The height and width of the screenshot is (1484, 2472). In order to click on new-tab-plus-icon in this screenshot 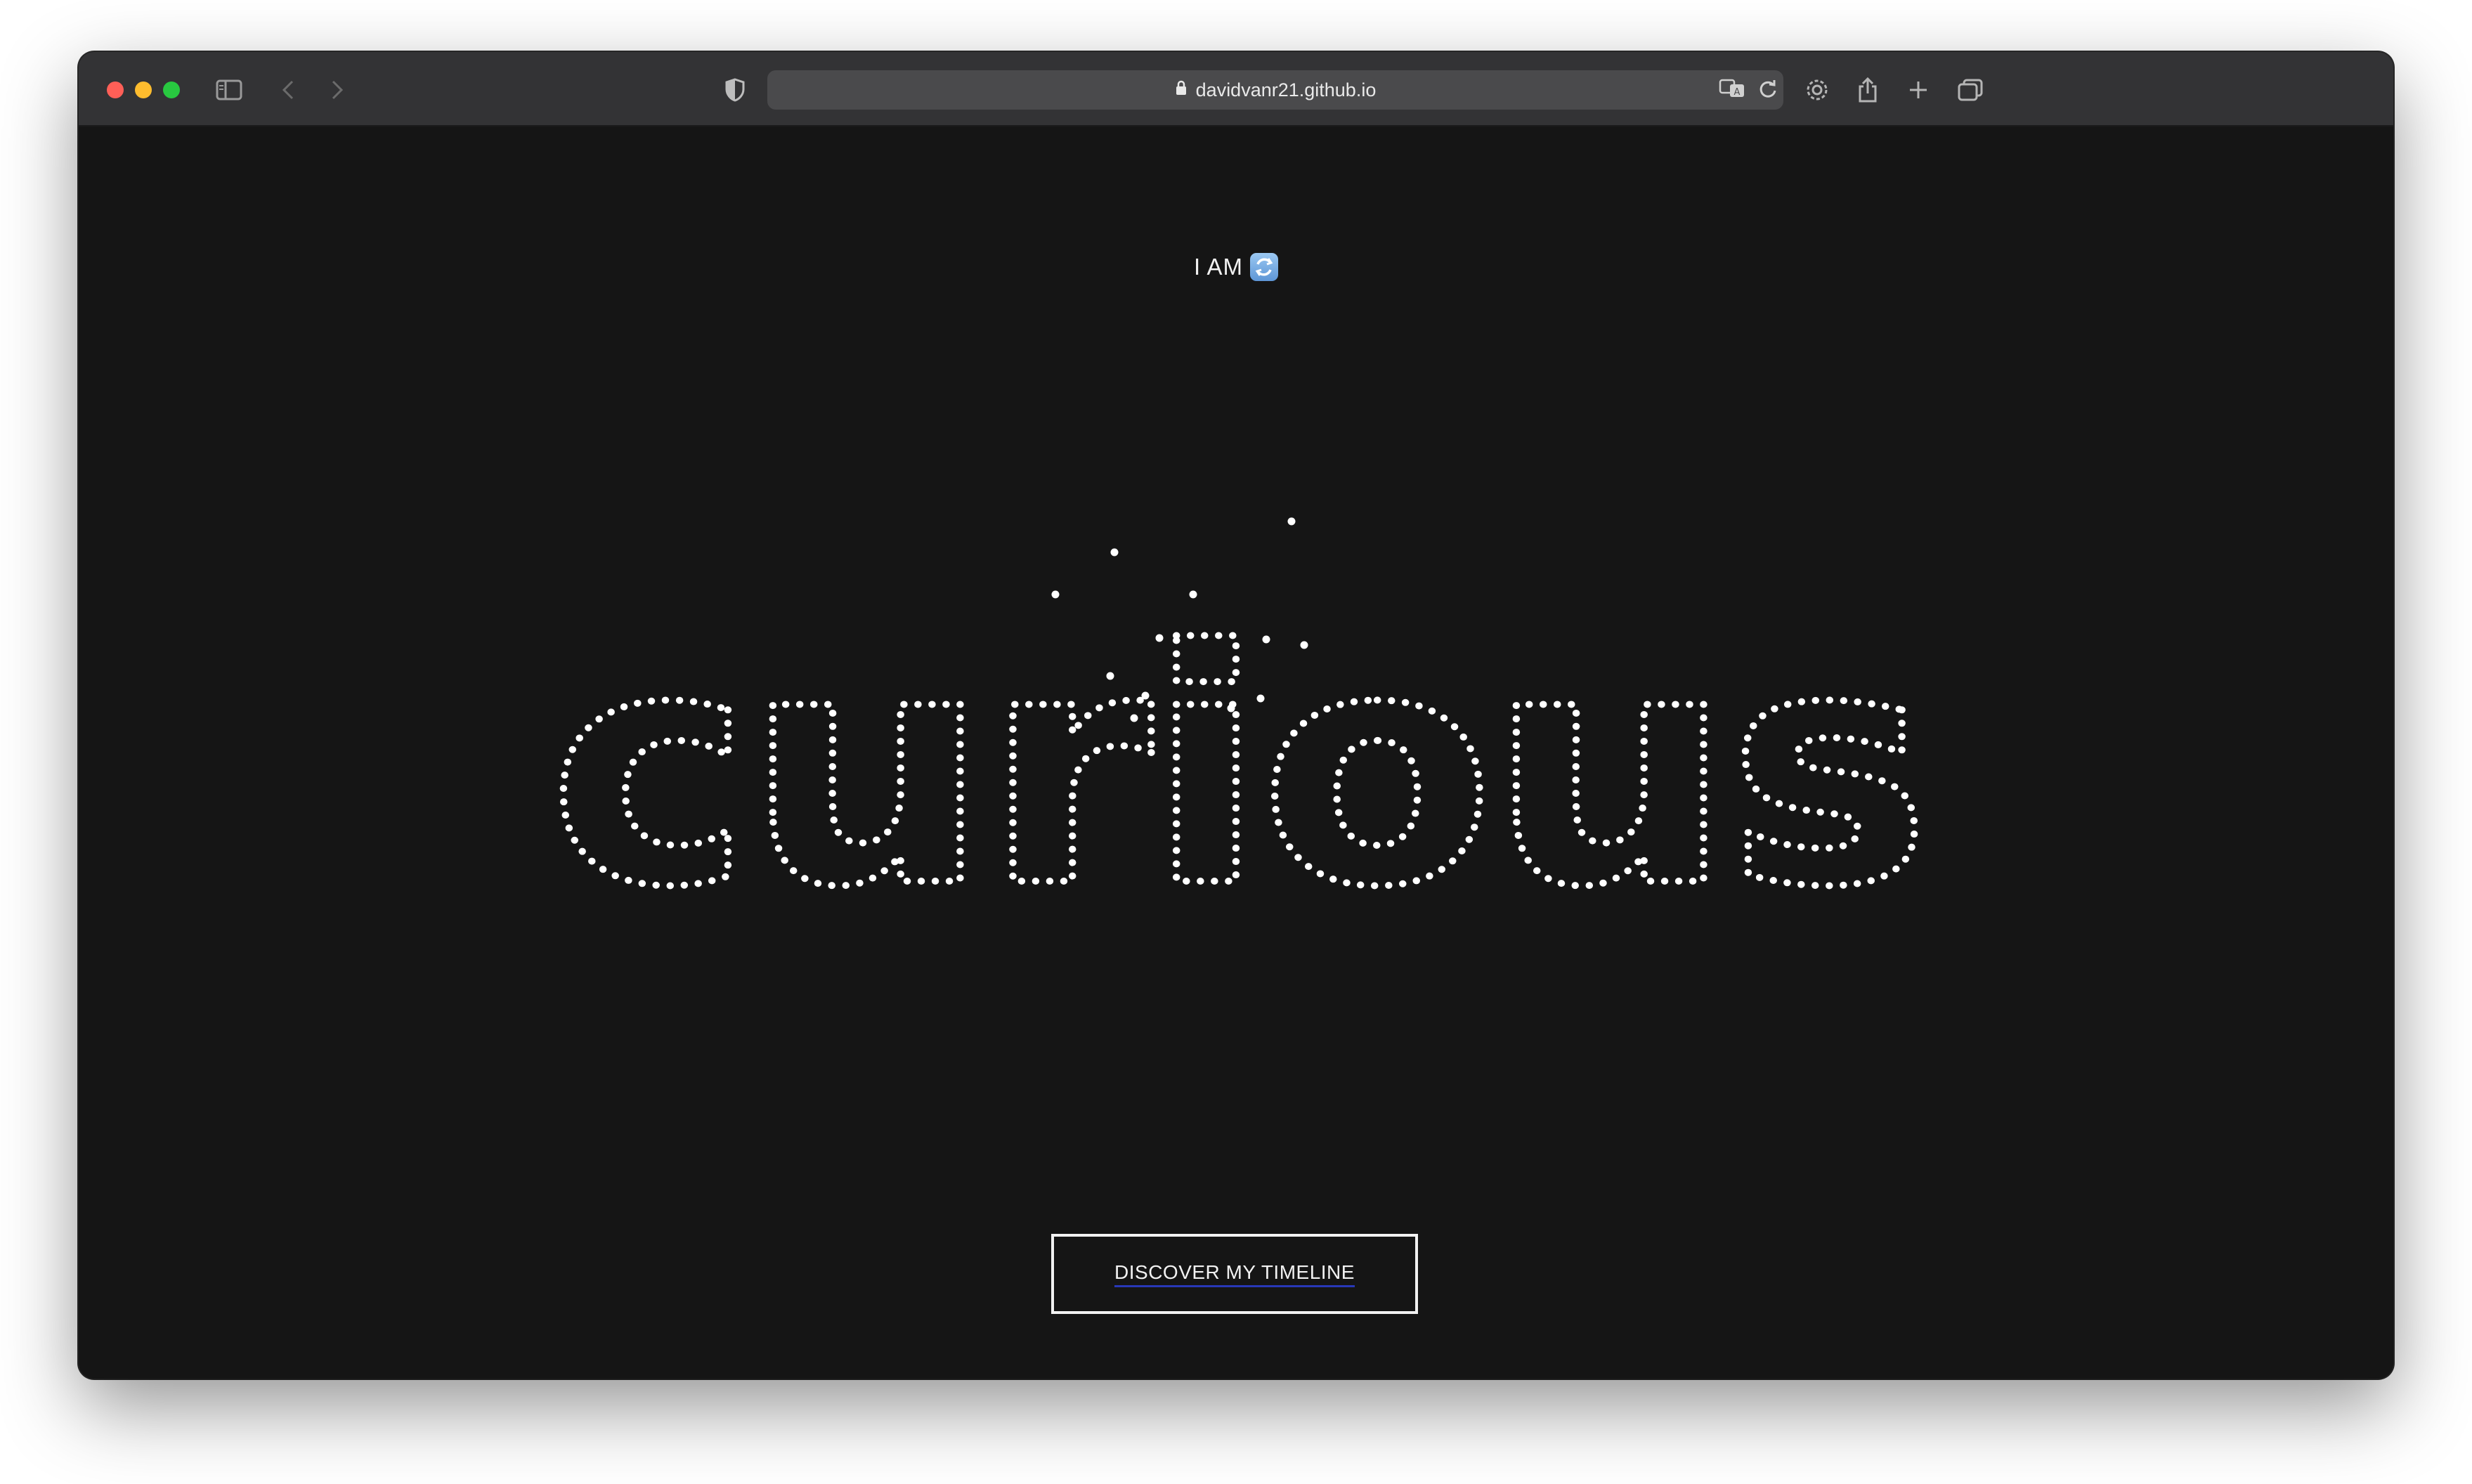, I will do `click(1918, 89)`.